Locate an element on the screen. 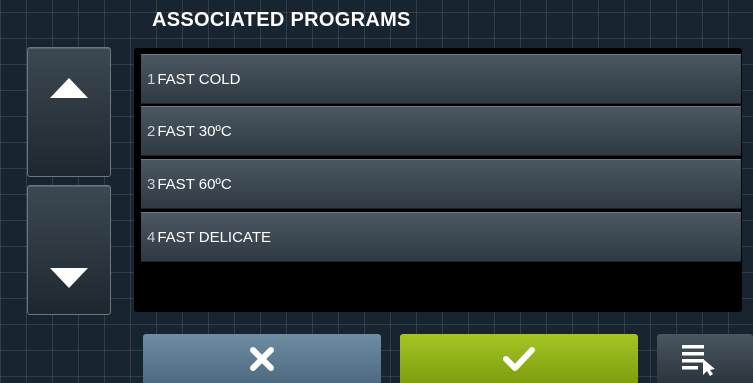  list-select-button is located at coordinates (705, 358).